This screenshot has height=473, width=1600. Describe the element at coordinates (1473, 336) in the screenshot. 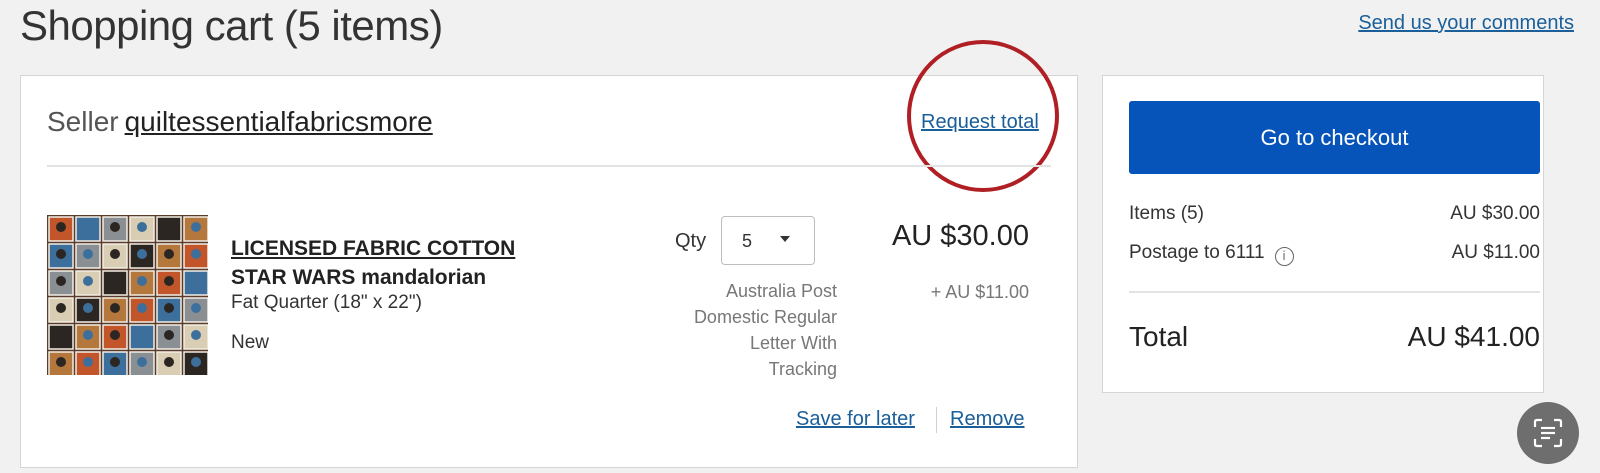

I see `total-value: AU $41.00` at that location.